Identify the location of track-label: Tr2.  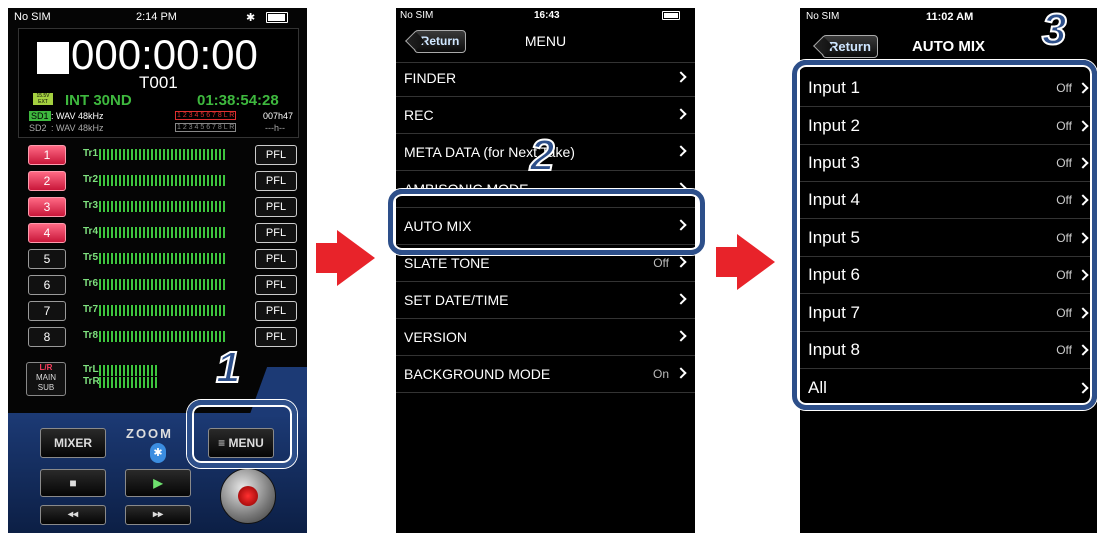
(91, 179).